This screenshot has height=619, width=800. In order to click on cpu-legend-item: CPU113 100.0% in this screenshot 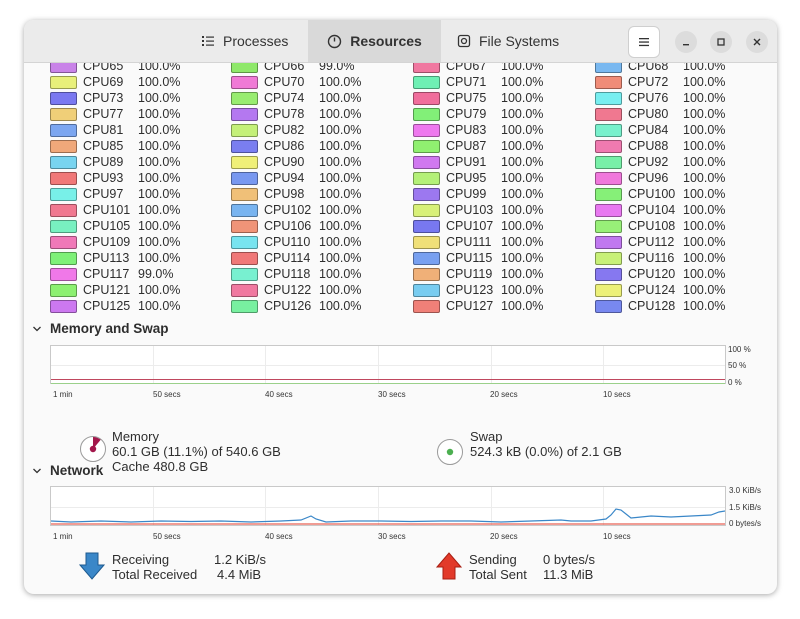, I will do `click(115, 258)`.